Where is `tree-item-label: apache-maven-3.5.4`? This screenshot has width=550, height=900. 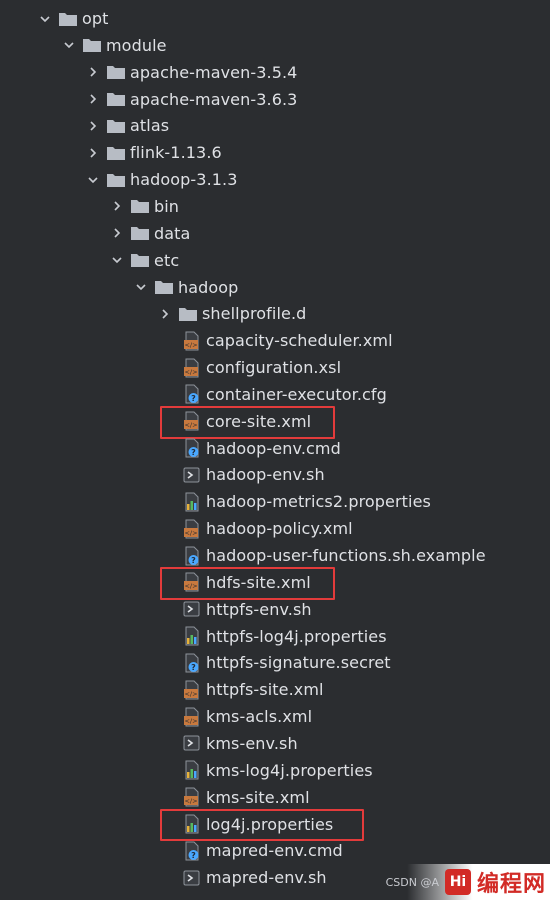
tree-item-label: apache-maven-3.5.4 is located at coordinates (214, 72).